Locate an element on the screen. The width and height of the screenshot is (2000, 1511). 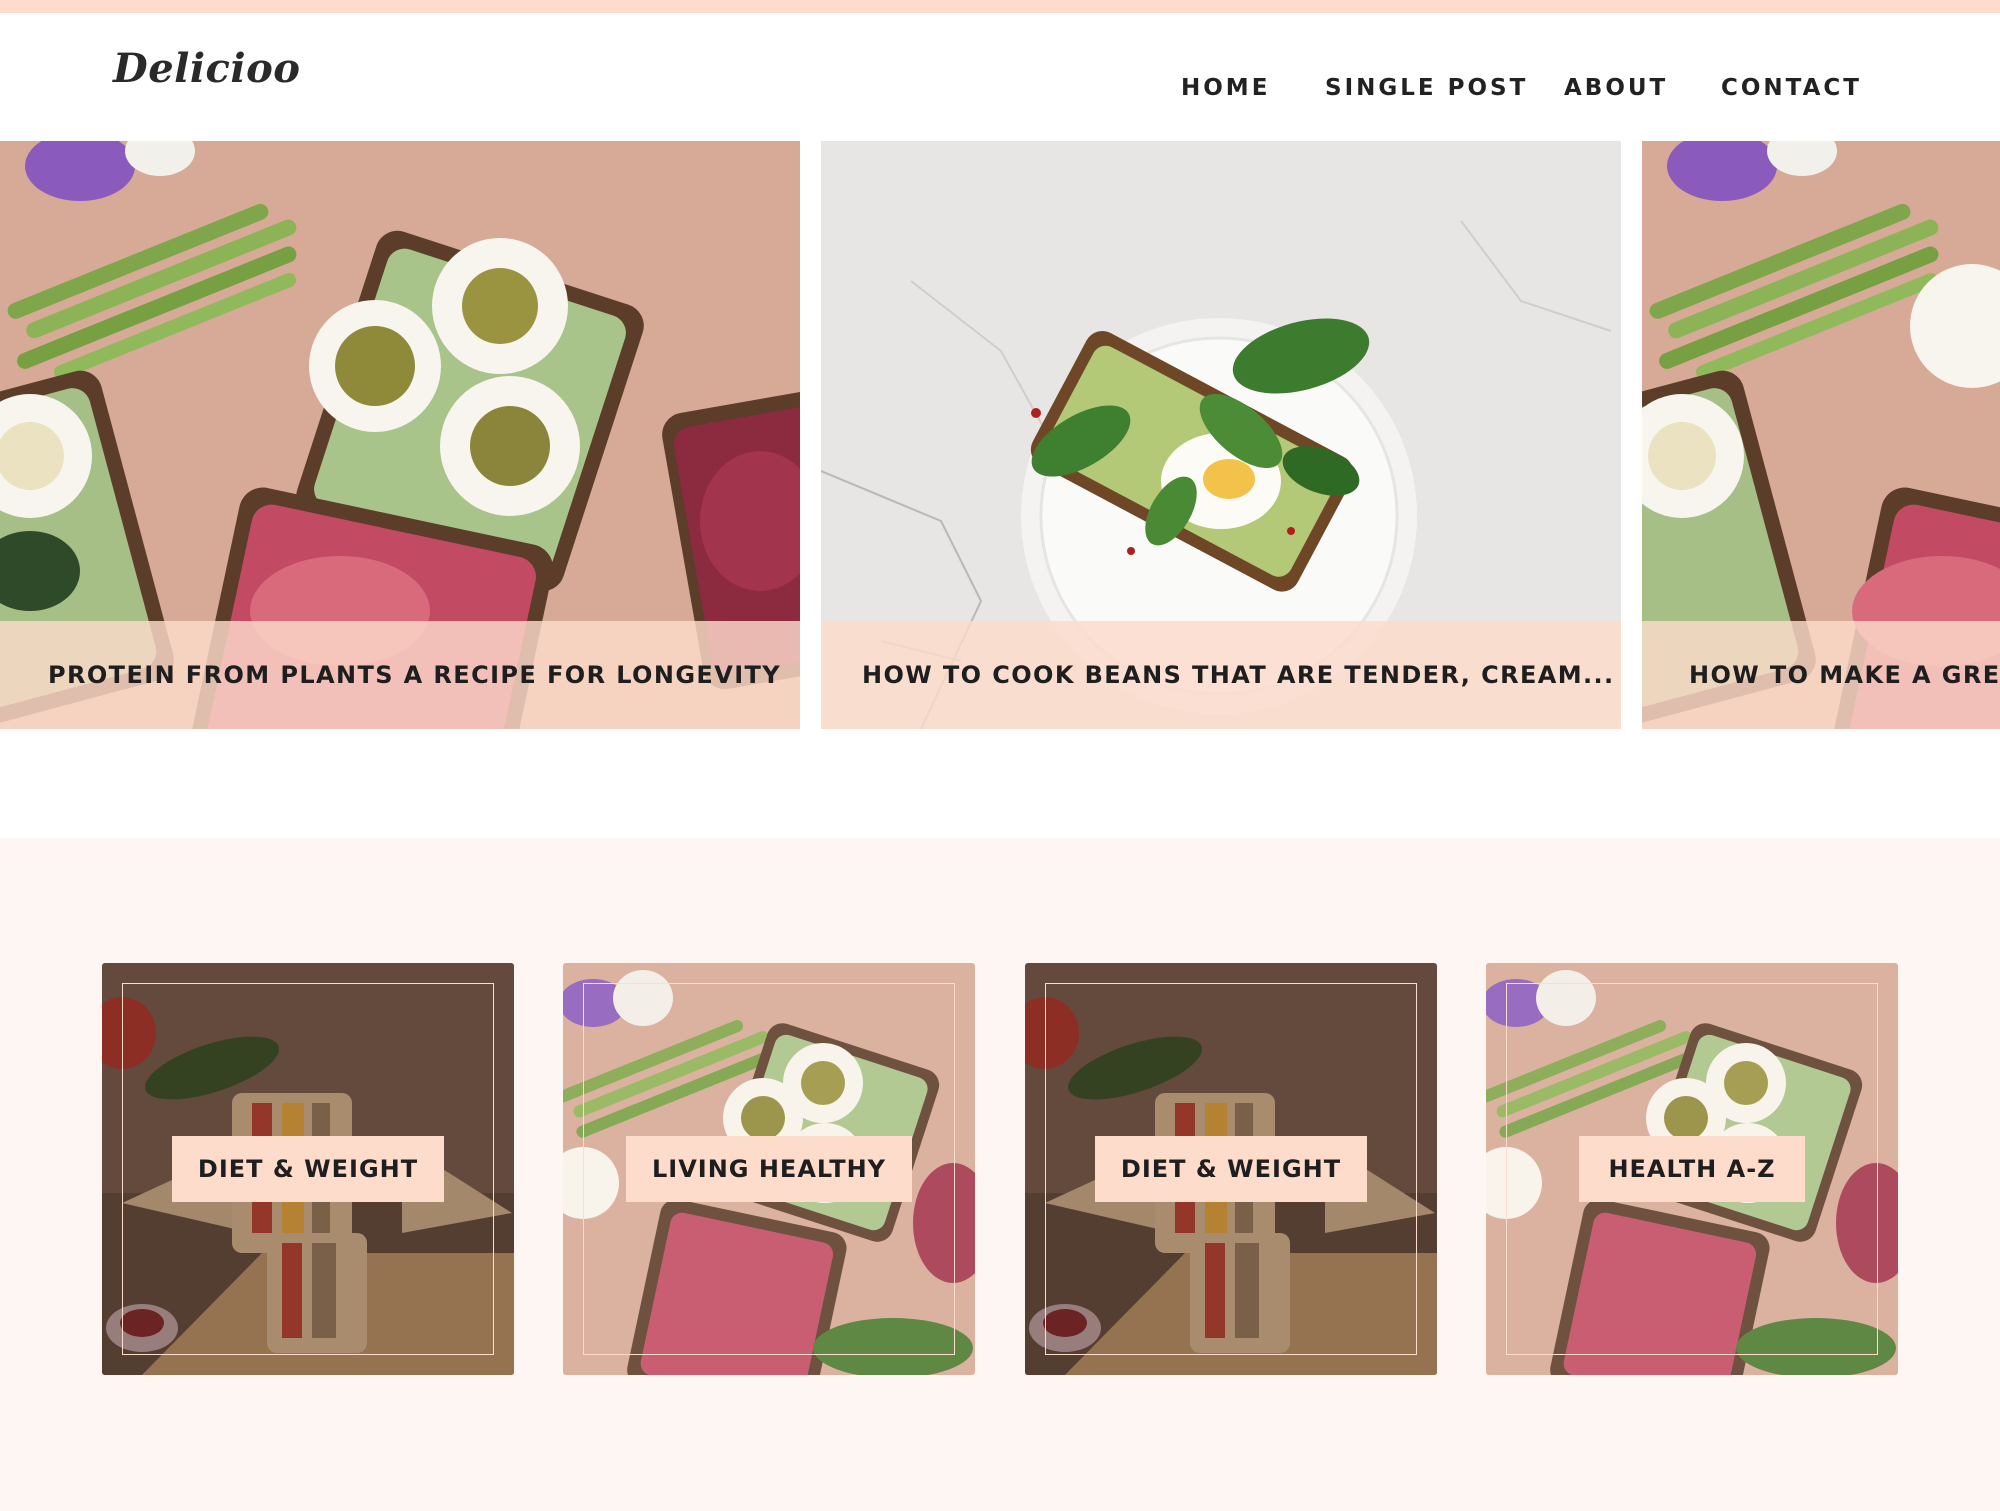
category-label: HEALTH A-Z is located at coordinates (1692, 1169).